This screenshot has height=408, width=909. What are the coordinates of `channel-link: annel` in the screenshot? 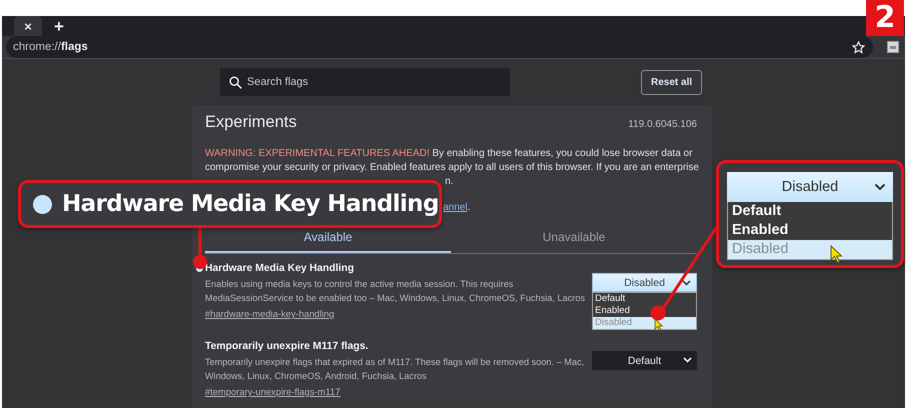 It's located at (455, 208).